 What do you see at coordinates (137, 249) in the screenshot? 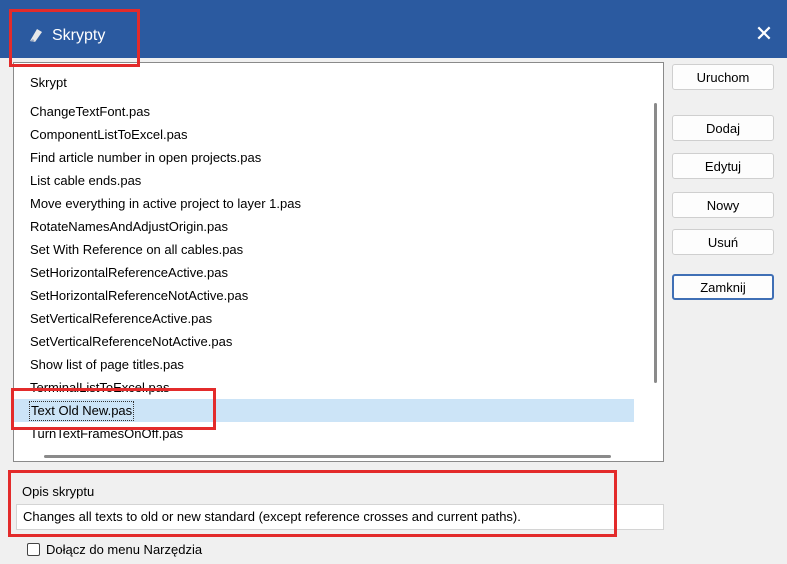
I see `list-item-label: Set With Reference on all cables.pas` at bounding box center [137, 249].